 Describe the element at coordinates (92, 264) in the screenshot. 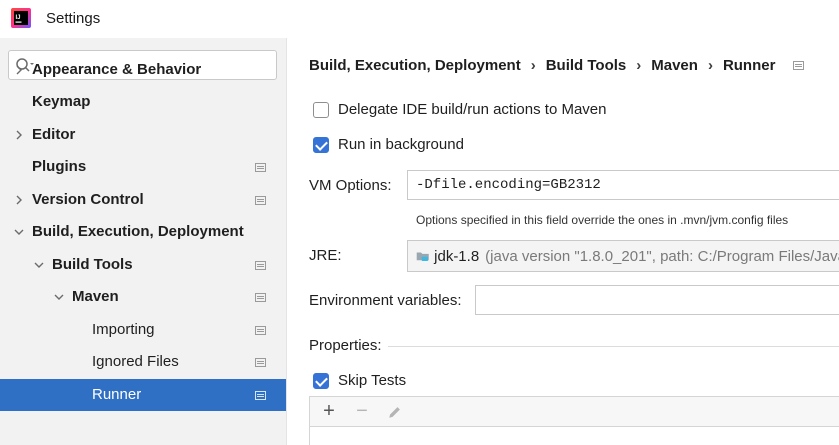

I see `sidebar-item-label: Build Tools` at that location.